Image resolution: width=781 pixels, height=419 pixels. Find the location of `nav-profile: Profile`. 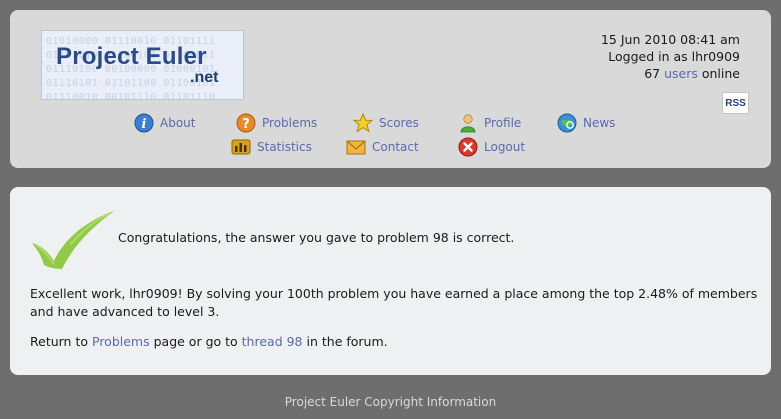

nav-profile: Profile is located at coordinates (489, 123).